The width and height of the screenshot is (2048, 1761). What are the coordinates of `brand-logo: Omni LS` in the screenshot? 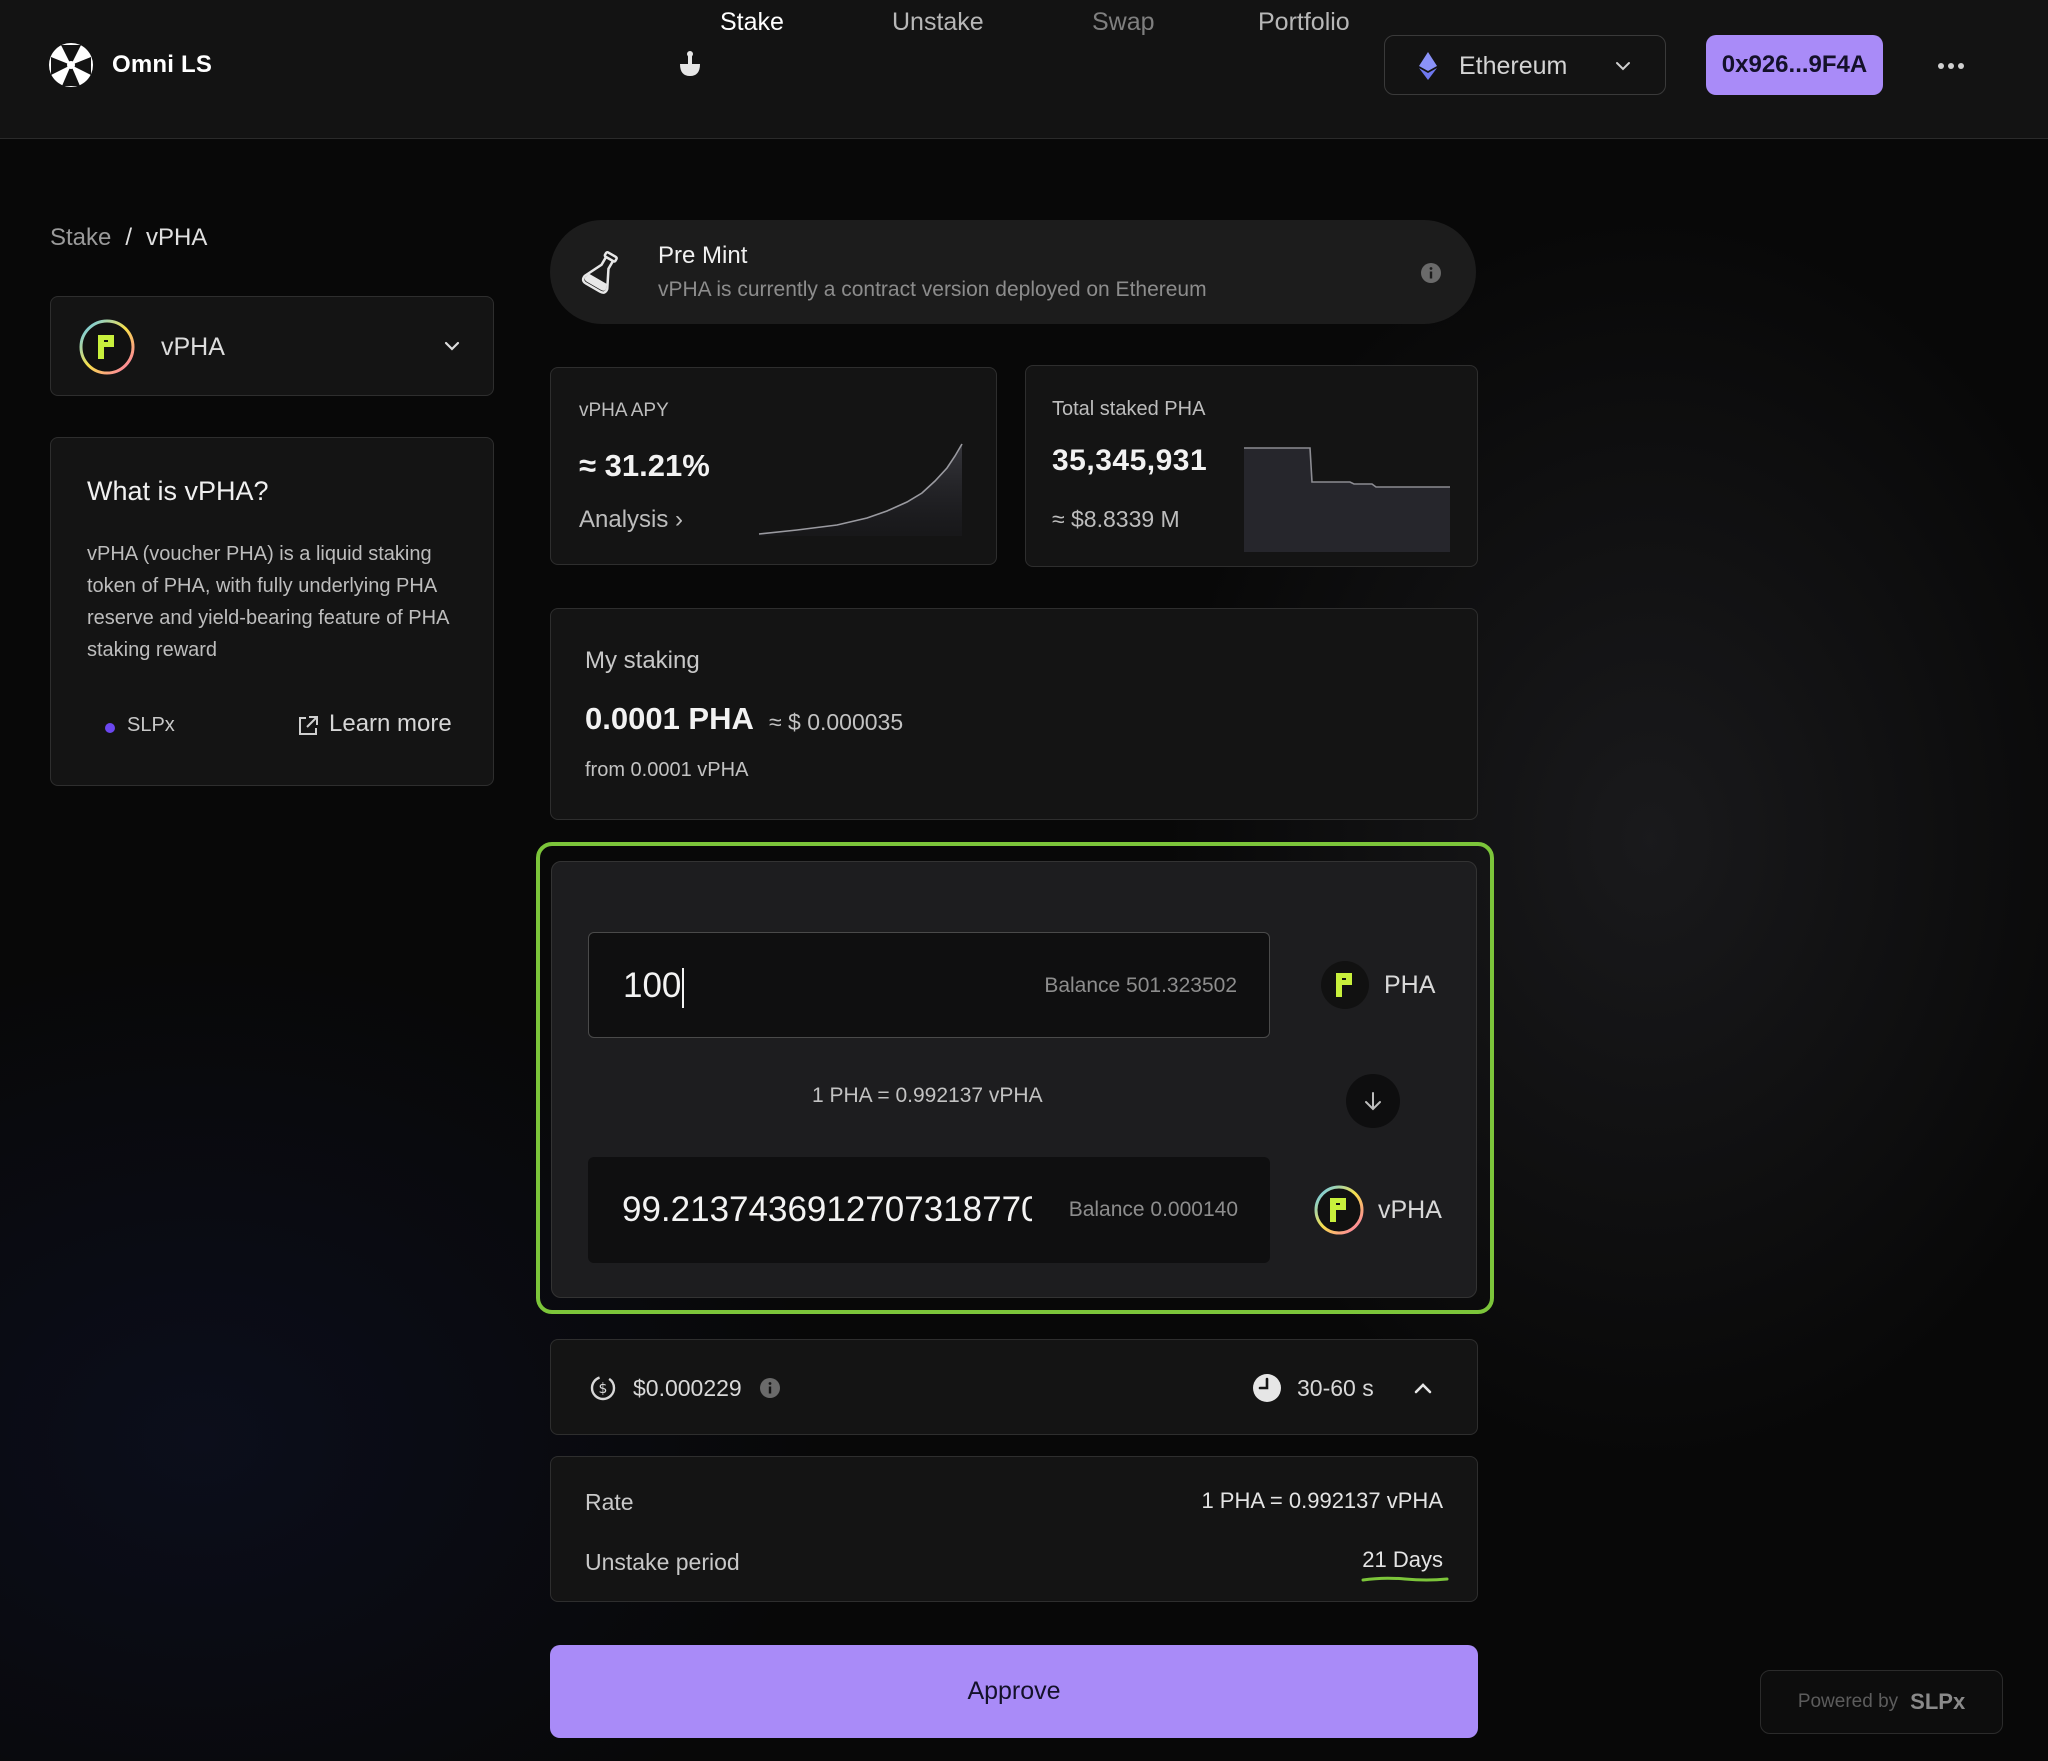 It's located at (130, 65).